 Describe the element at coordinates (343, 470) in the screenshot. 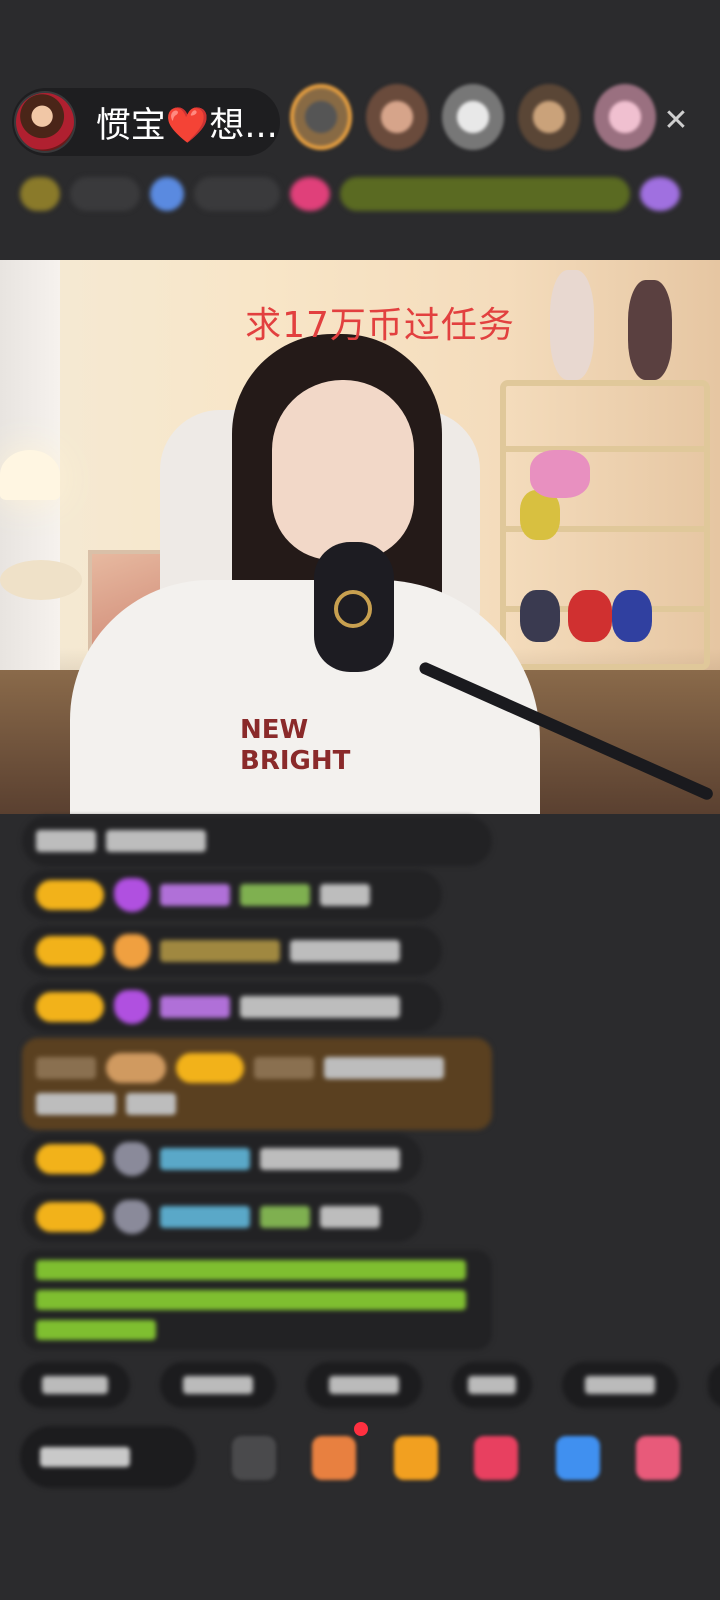

I see `streamer-face` at that location.